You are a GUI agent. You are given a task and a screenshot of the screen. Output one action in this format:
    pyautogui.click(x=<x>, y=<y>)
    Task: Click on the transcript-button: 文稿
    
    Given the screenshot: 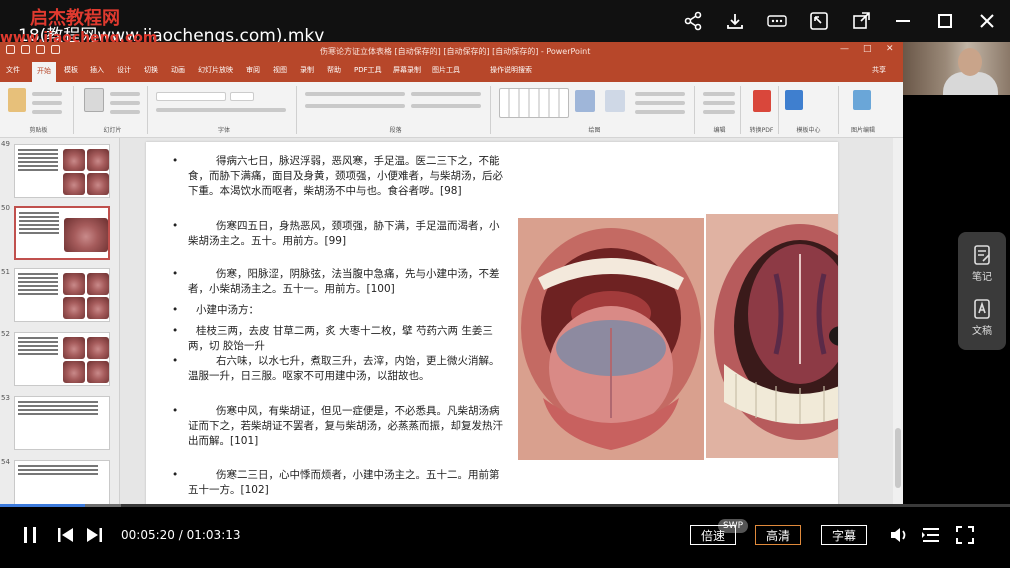 What is the action you would take?
    pyautogui.click(x=982, y=317)
    